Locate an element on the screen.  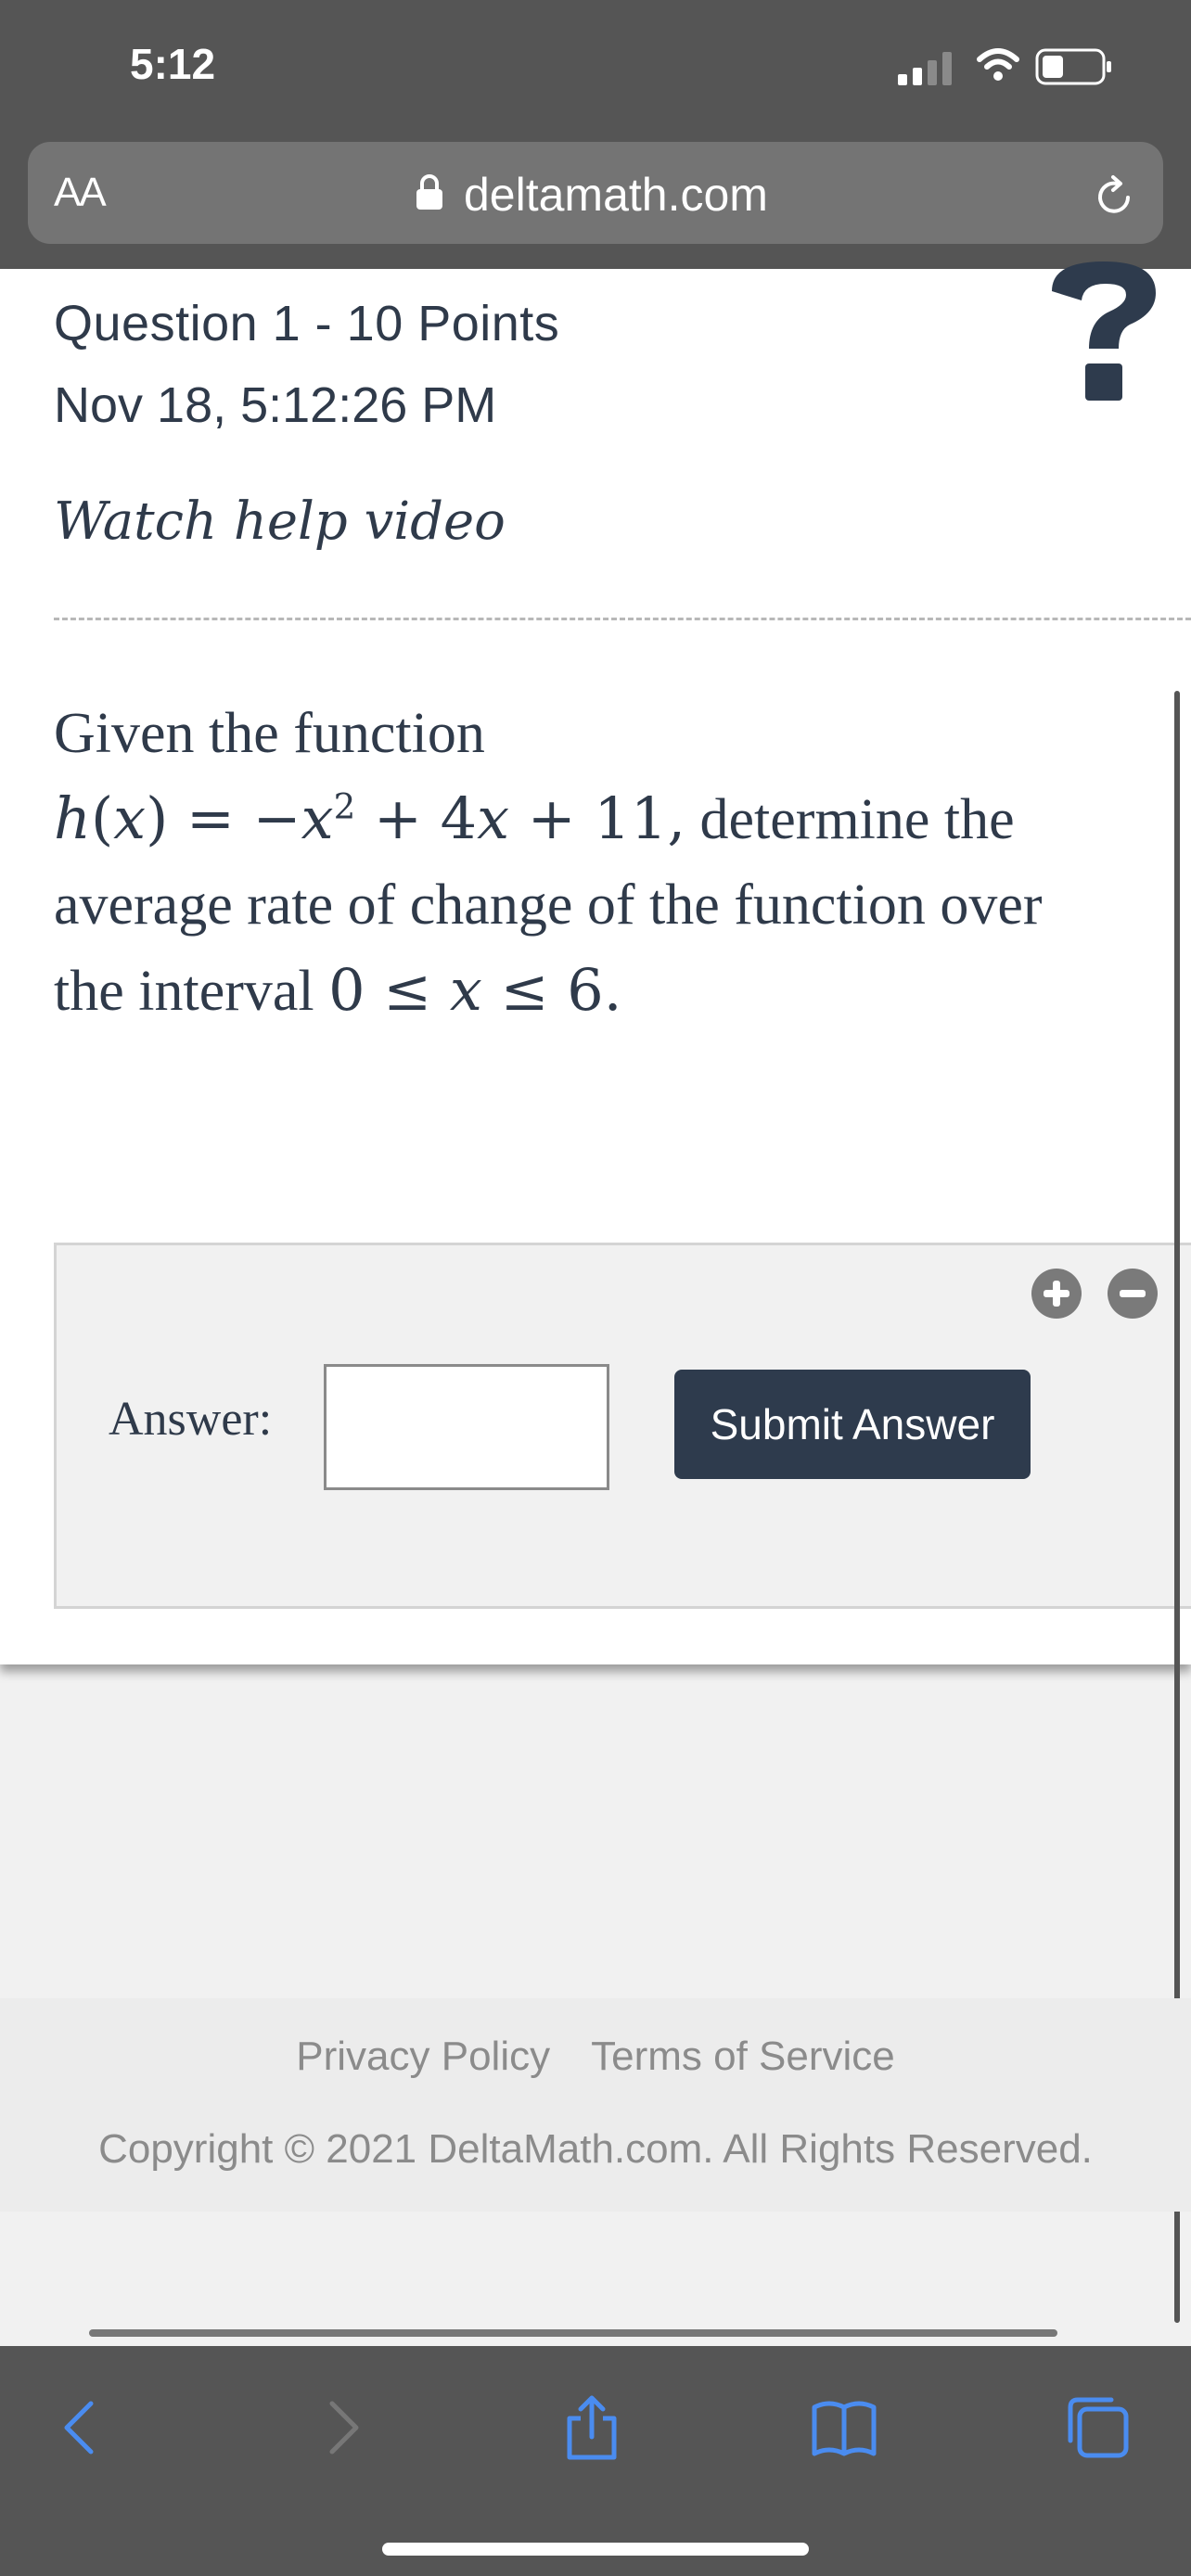
address-bar: AA deltamath.com is located at coordinates (595, 193).